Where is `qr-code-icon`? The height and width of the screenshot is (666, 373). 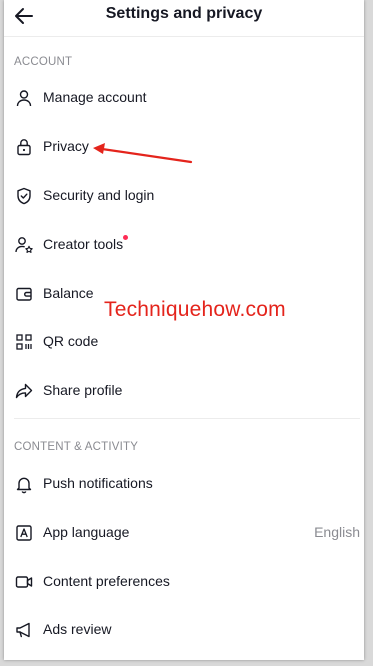
qr-code-icon is located at coordinates (24, 342).